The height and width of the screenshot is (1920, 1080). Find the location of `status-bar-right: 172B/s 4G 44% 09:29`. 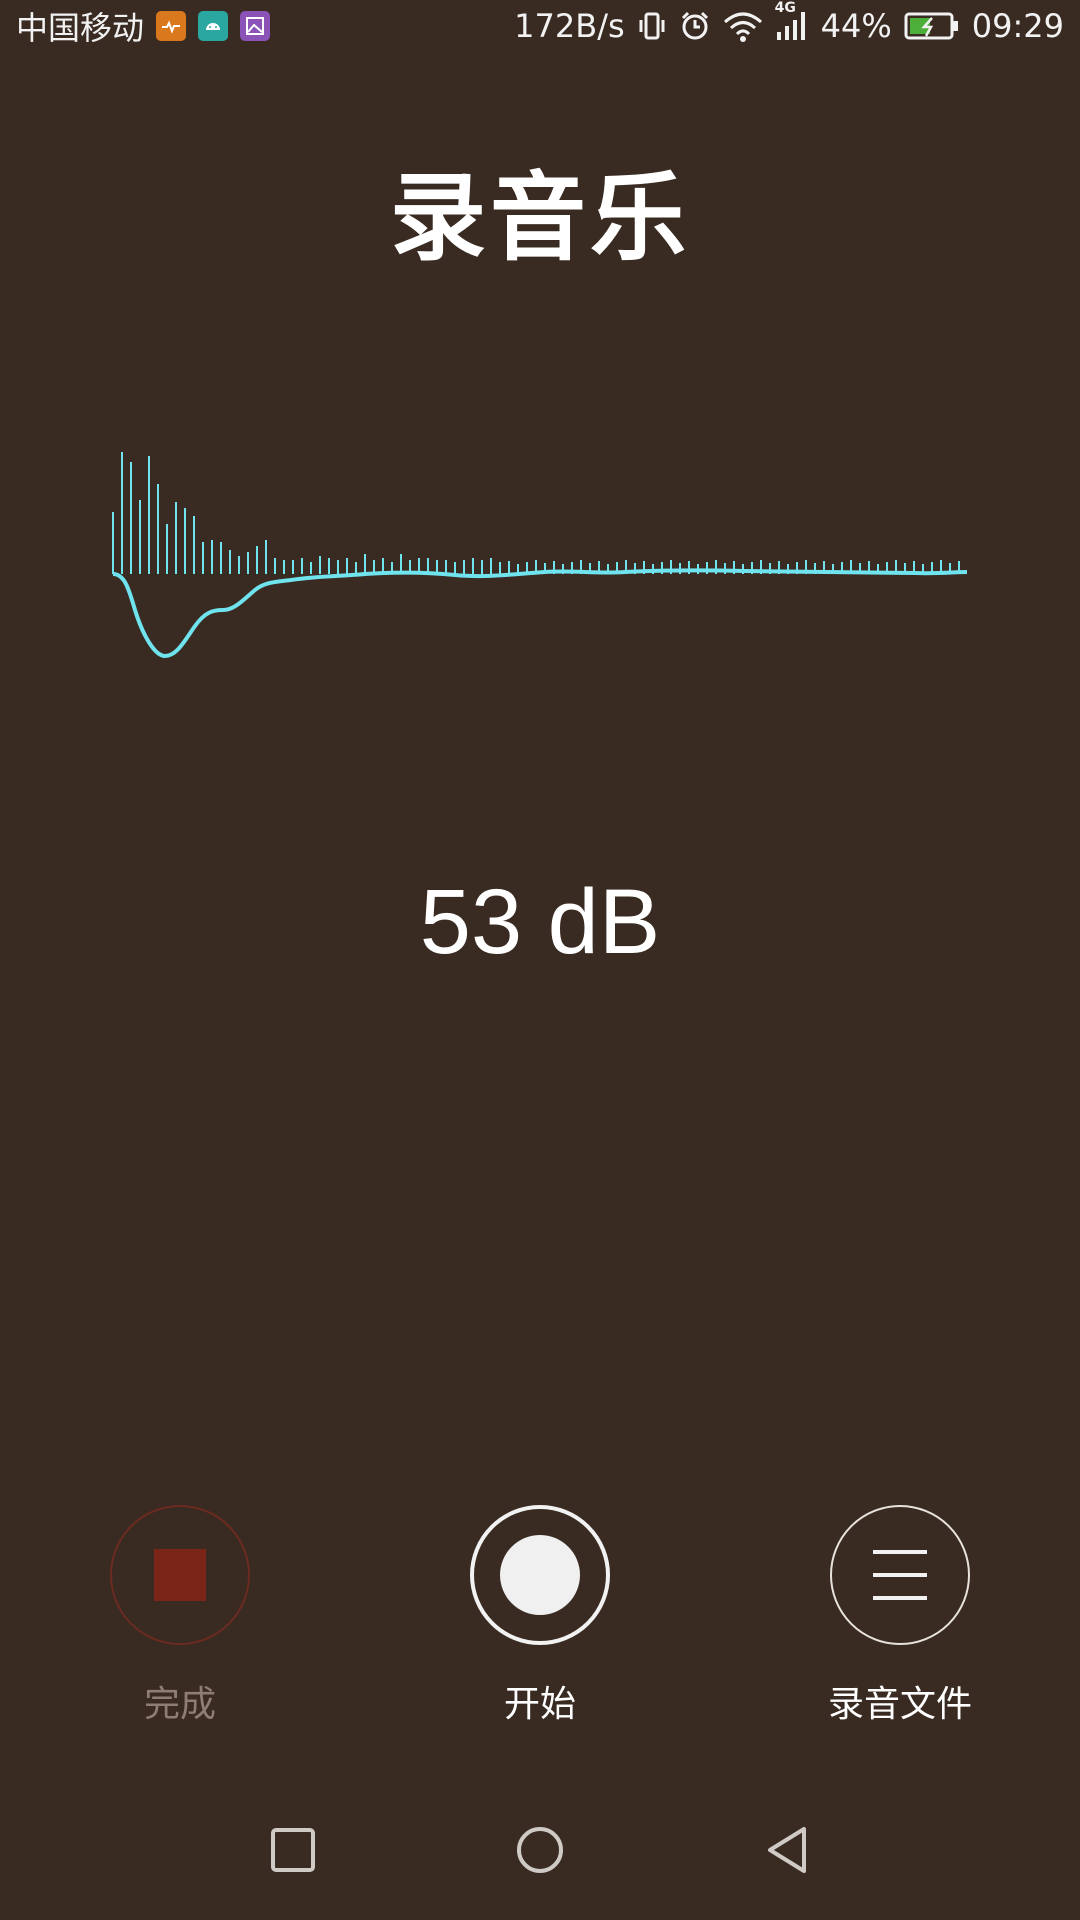

status-bar-right: 172B/s 4G 44% 09:29 is located at coordinates (797, 22).